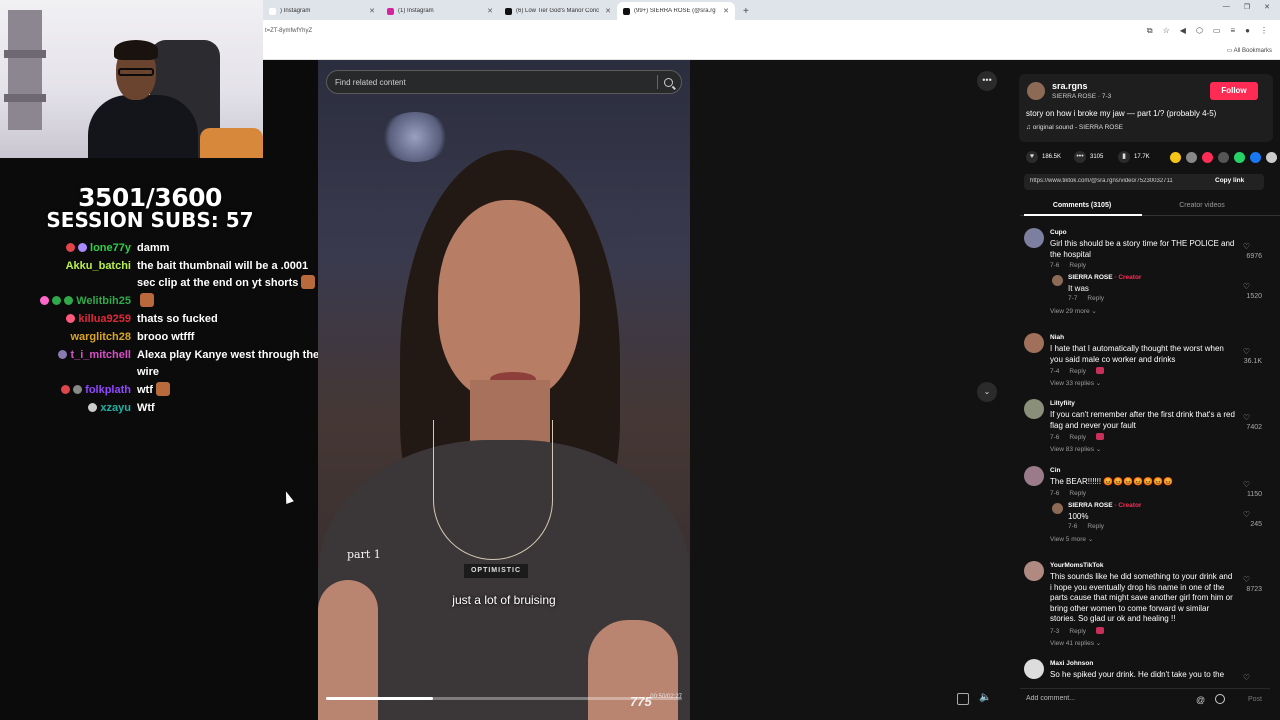 The image size is (1280, 720). I want to click on tab-search-icon: ≡, so click(1232, 31).